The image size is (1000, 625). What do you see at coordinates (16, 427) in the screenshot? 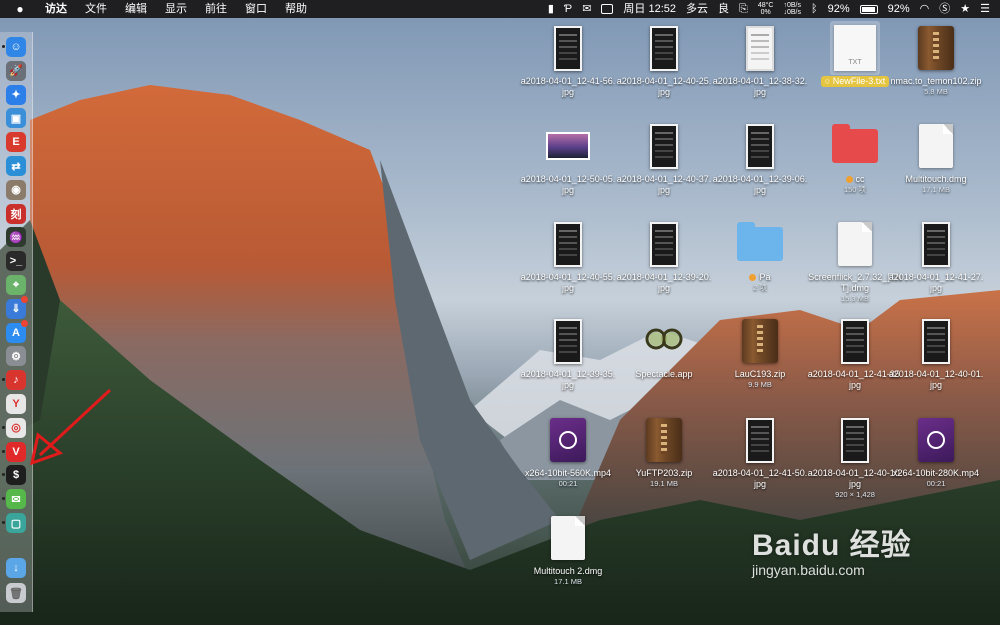
I see `dock-chrome-icon: ◎` at bounding box center [16, 427].